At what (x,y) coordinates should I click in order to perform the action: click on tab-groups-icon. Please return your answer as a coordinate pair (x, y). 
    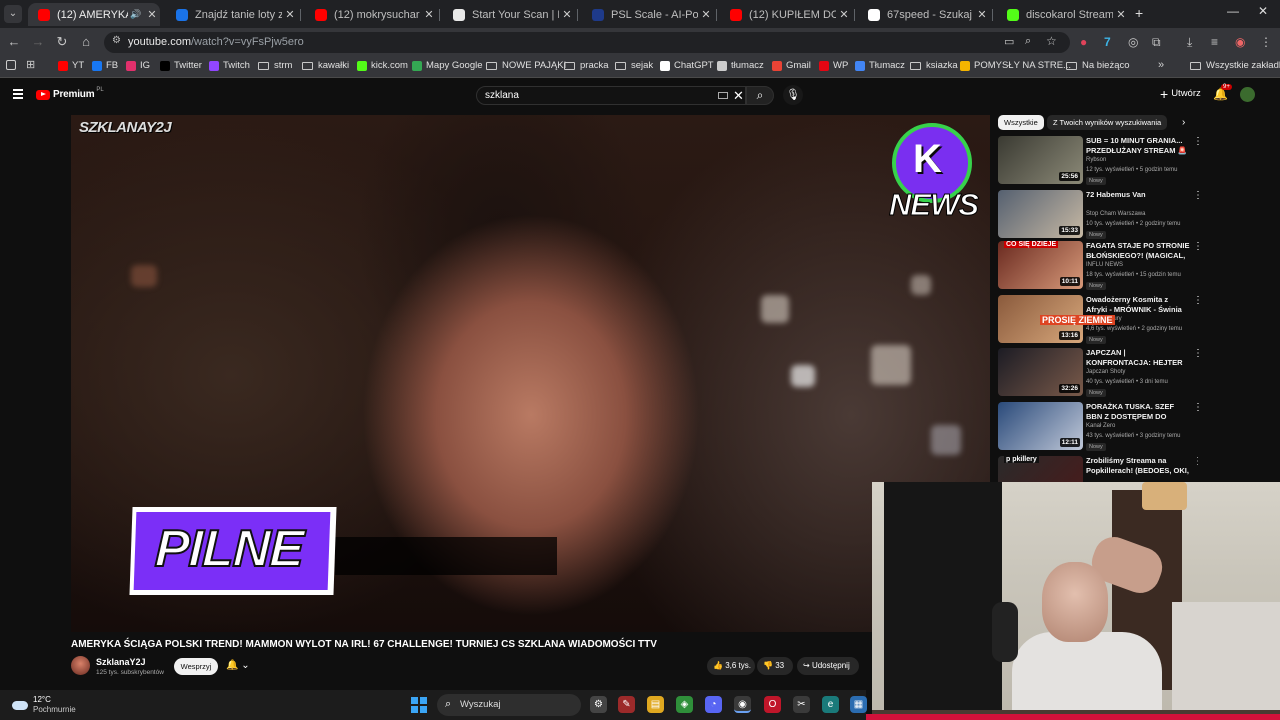
    Looking at the image, I should click on (11, 65).